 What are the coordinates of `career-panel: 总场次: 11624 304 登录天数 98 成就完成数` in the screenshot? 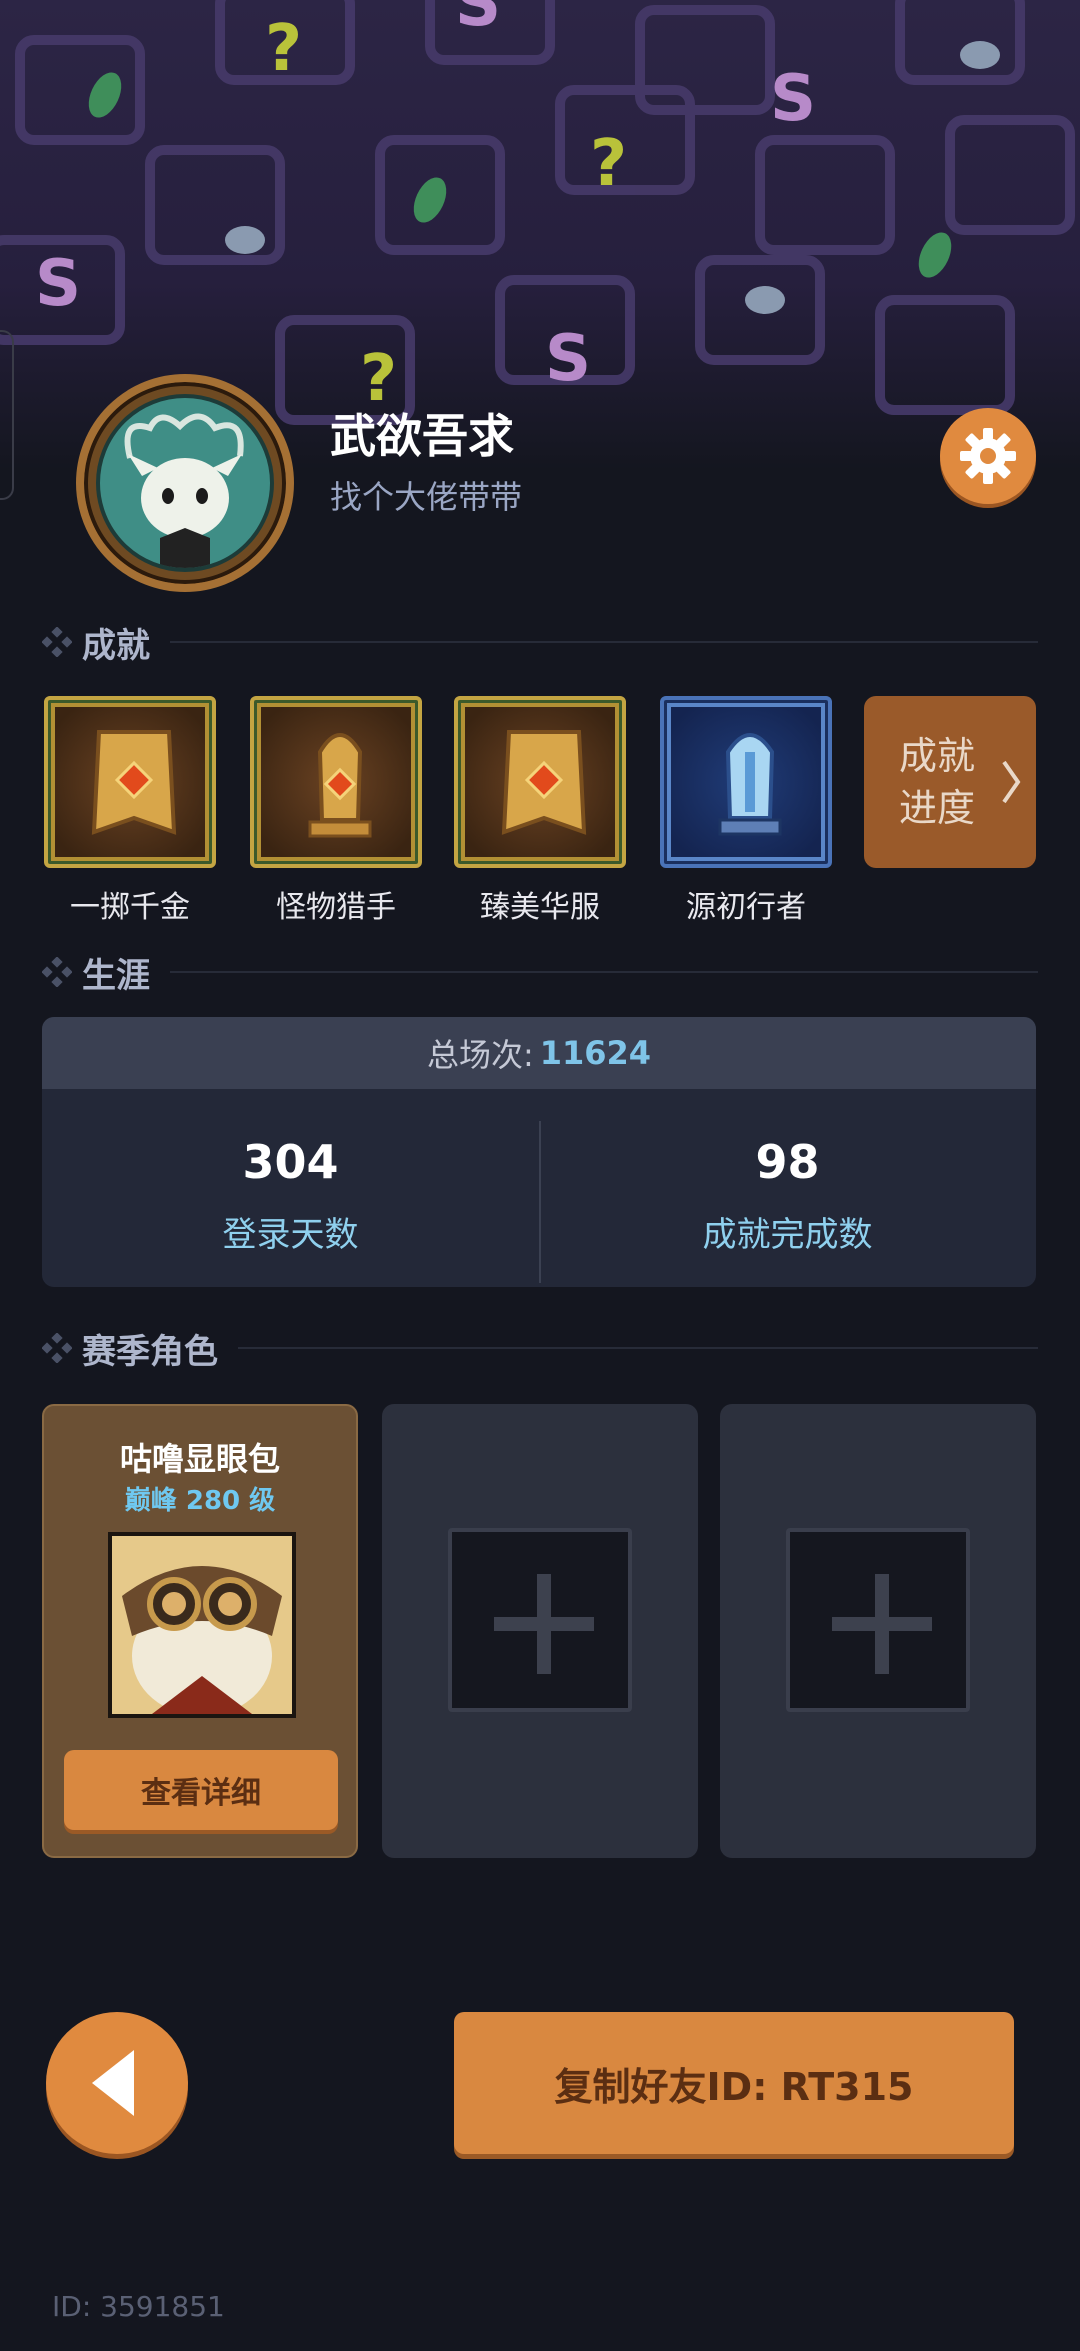 It's located at (539, 1152).